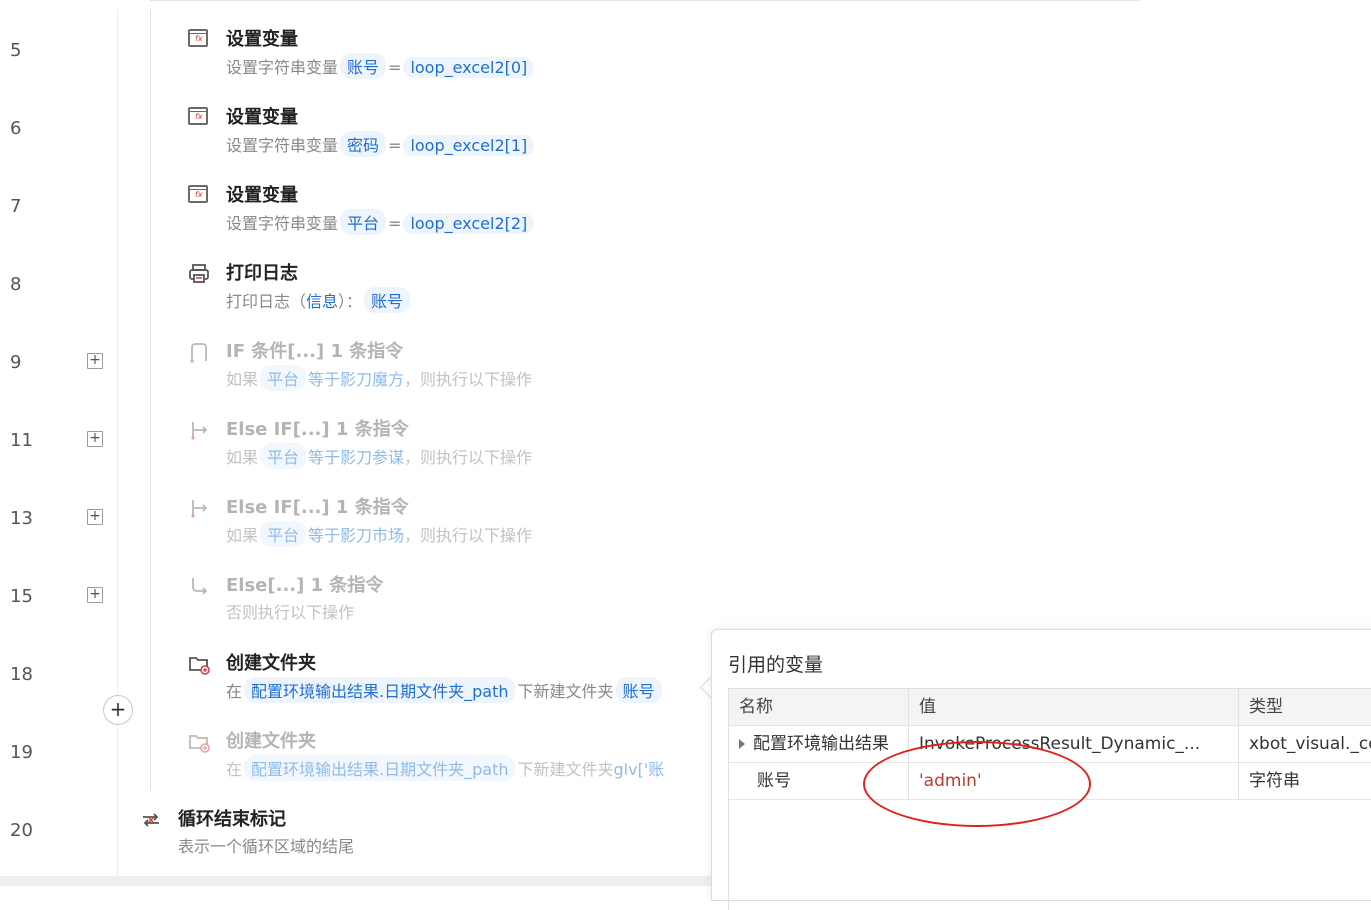 Image resolution: width=1371 pixels, height=910 pixels. Describe the element at coordinates (199, 586) in the screenshot. I see `branch-else-icon` at that location.